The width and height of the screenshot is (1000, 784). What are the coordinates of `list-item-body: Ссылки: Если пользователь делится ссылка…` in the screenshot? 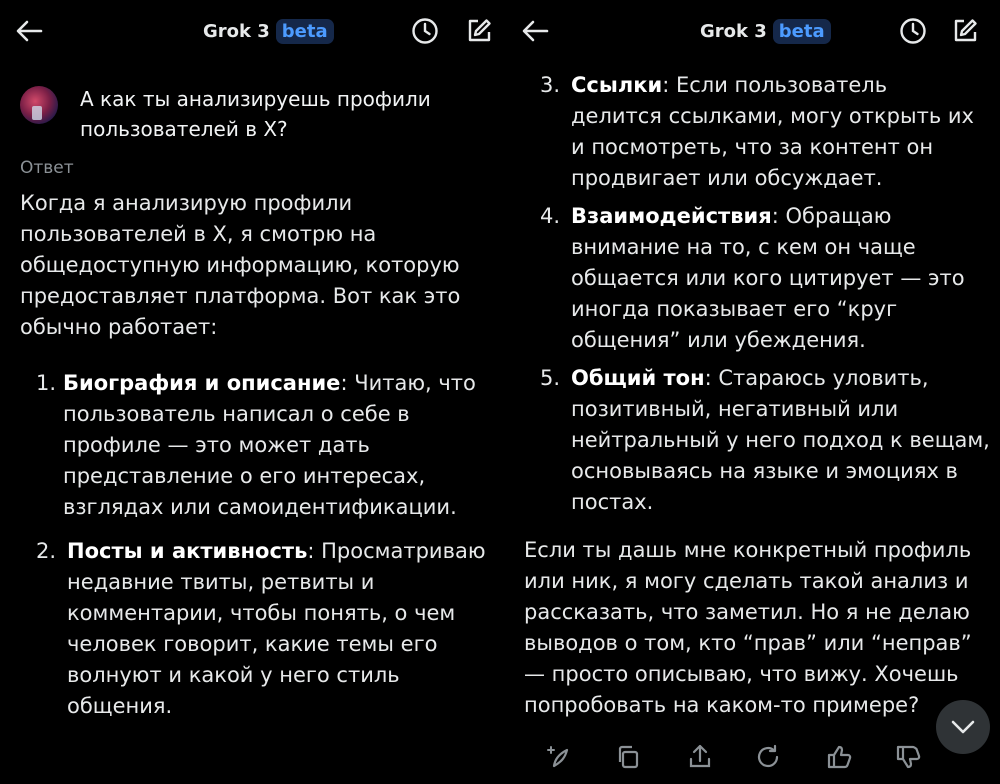 It's located at (777, 132).